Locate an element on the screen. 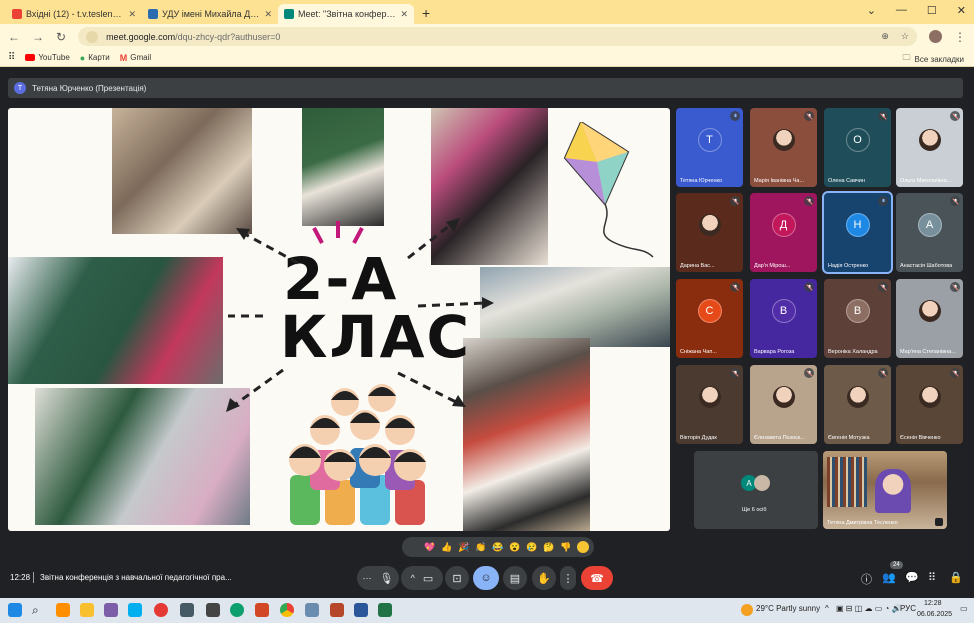  chevron-down-icon: ⌄ is located at coordinates (871, 10).